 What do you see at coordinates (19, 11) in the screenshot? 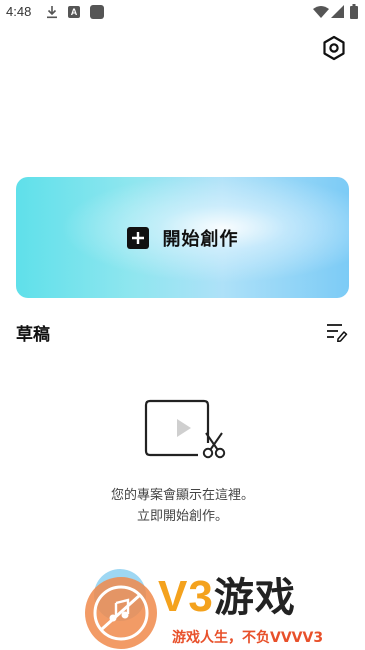
I see `status-time: 4:48` at bounding box center [19, 11].